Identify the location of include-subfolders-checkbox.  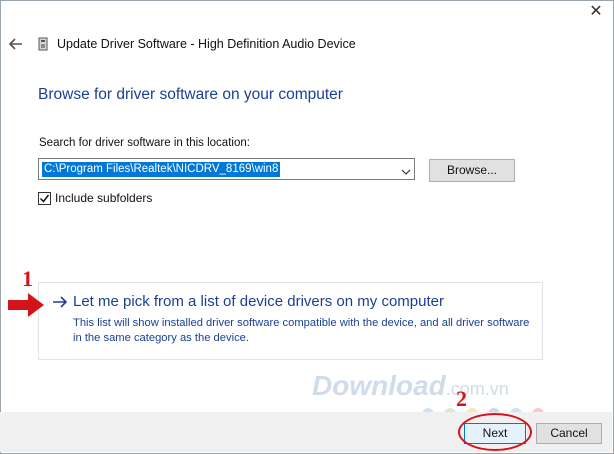
(44, 198).